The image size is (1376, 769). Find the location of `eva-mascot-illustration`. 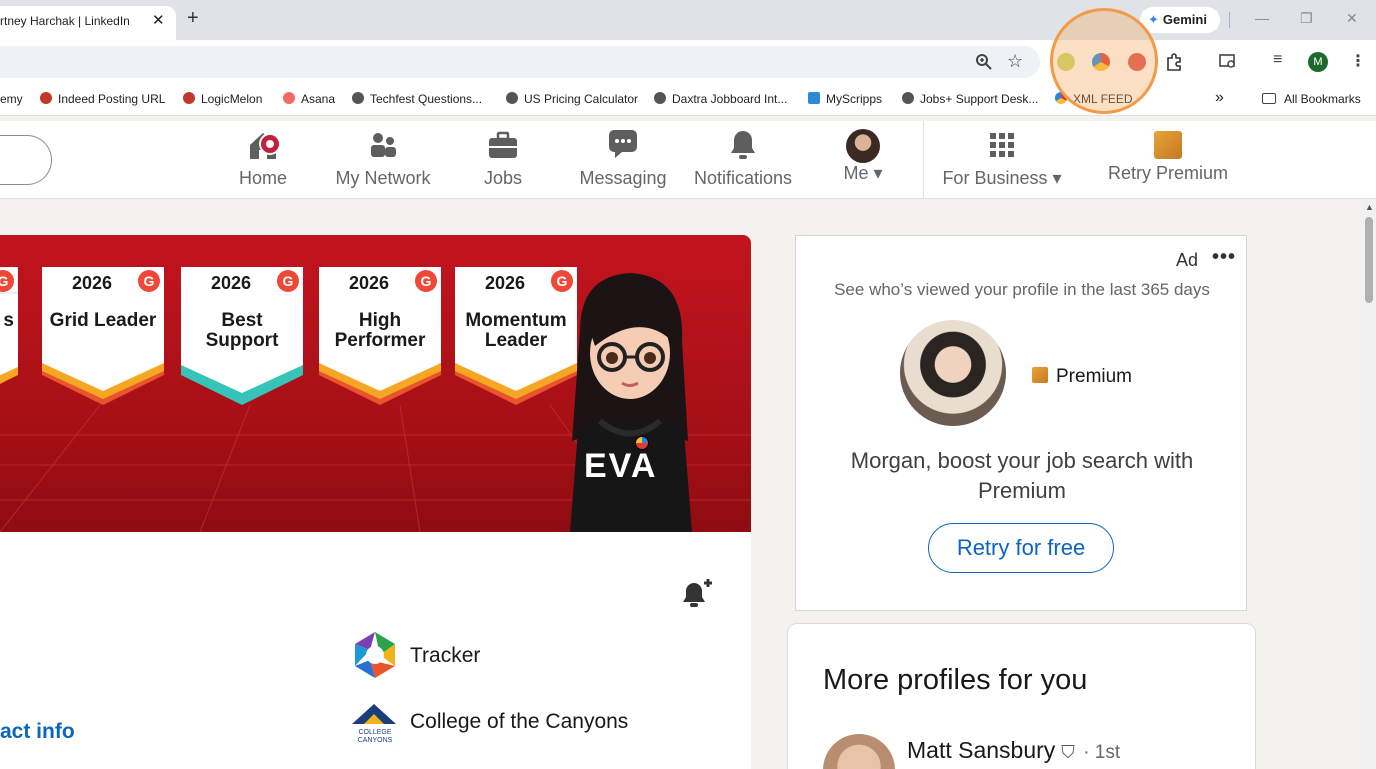

eva-mascot-illustration is located at coordinates (631, 402).